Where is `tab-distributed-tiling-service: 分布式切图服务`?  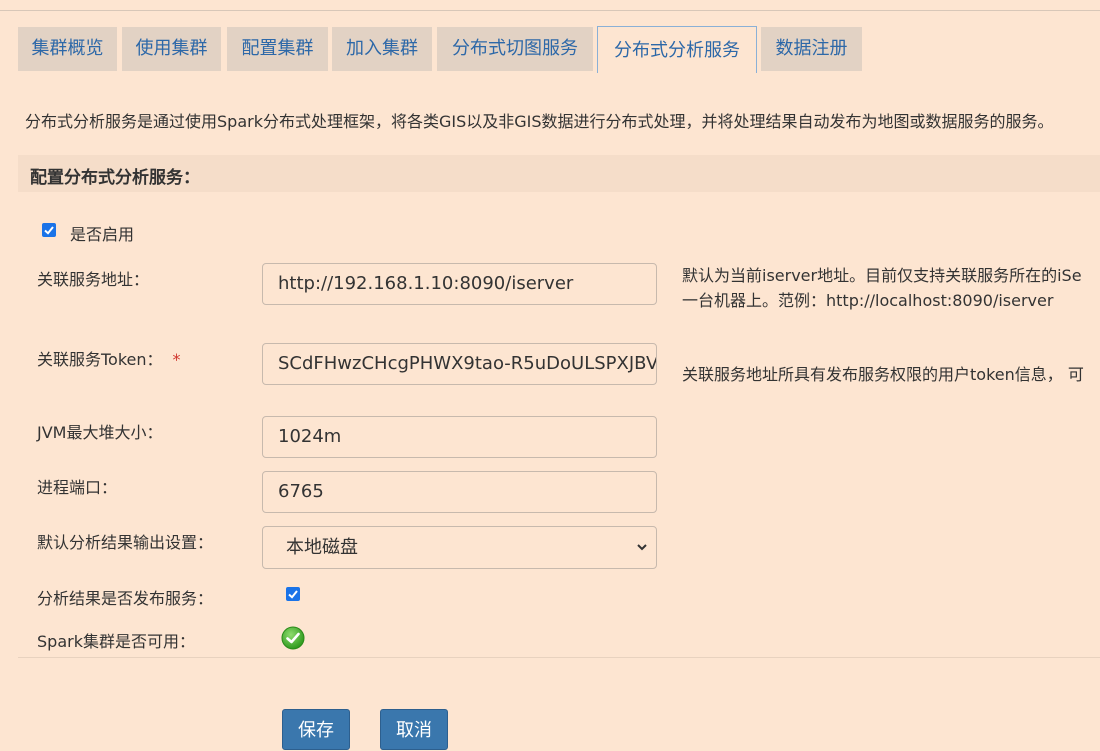
tab-distributed-tiling-service: 分布式切图服务 is located at coordinates (515, 49).